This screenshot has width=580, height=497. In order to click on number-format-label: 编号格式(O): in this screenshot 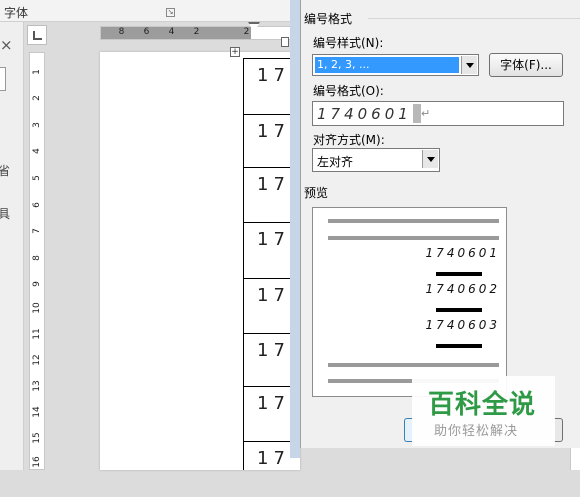, I will do `click(348, 91)`.